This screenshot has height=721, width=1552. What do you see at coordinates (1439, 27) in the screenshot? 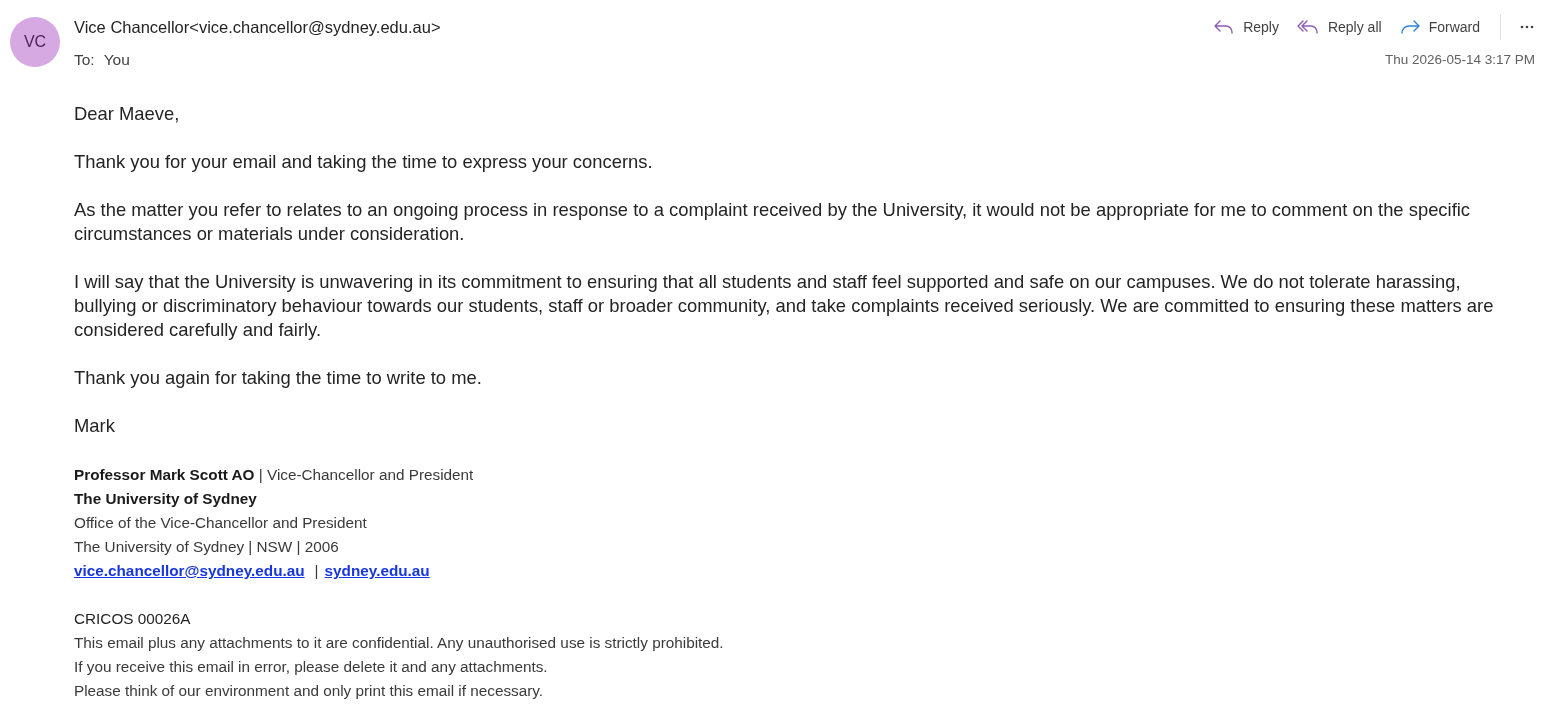
I see `forward-button: Forward` at bounding box center [1439, 27].